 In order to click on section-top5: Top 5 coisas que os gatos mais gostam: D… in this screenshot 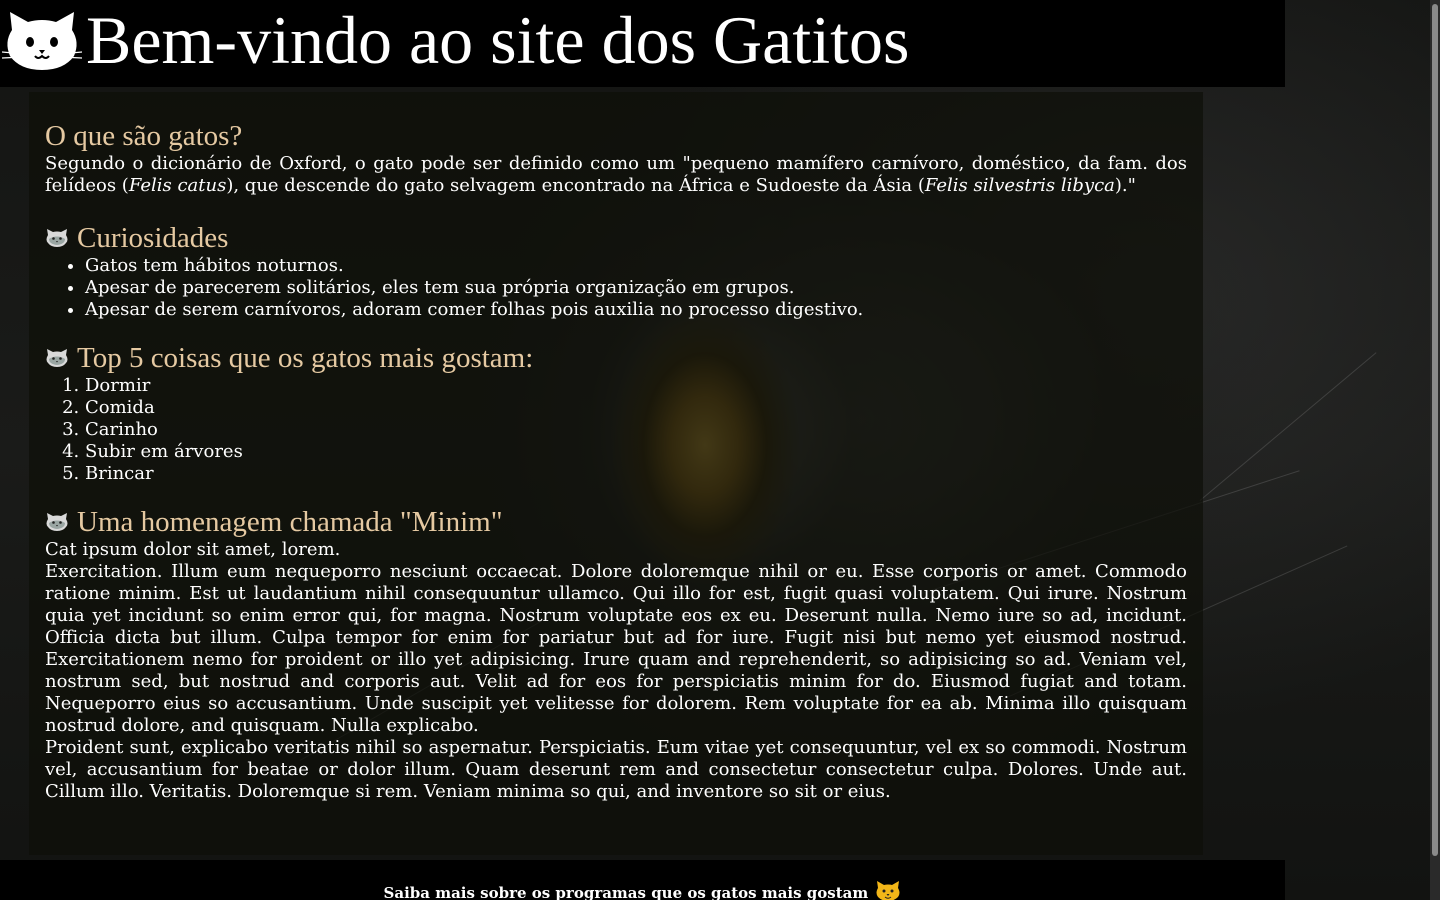, I will do `click(616, 413)`.